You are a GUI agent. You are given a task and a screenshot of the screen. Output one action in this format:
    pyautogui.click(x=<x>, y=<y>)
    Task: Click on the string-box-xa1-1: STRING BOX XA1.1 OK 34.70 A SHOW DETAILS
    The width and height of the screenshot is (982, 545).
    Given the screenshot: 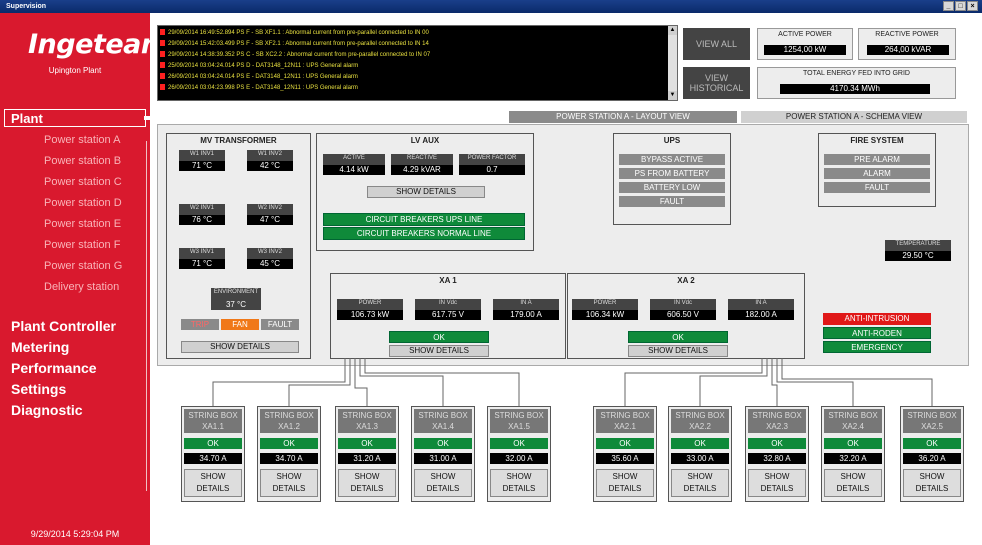 What is the action you would take?
    pyautogui.click(x=213, y=454)
    